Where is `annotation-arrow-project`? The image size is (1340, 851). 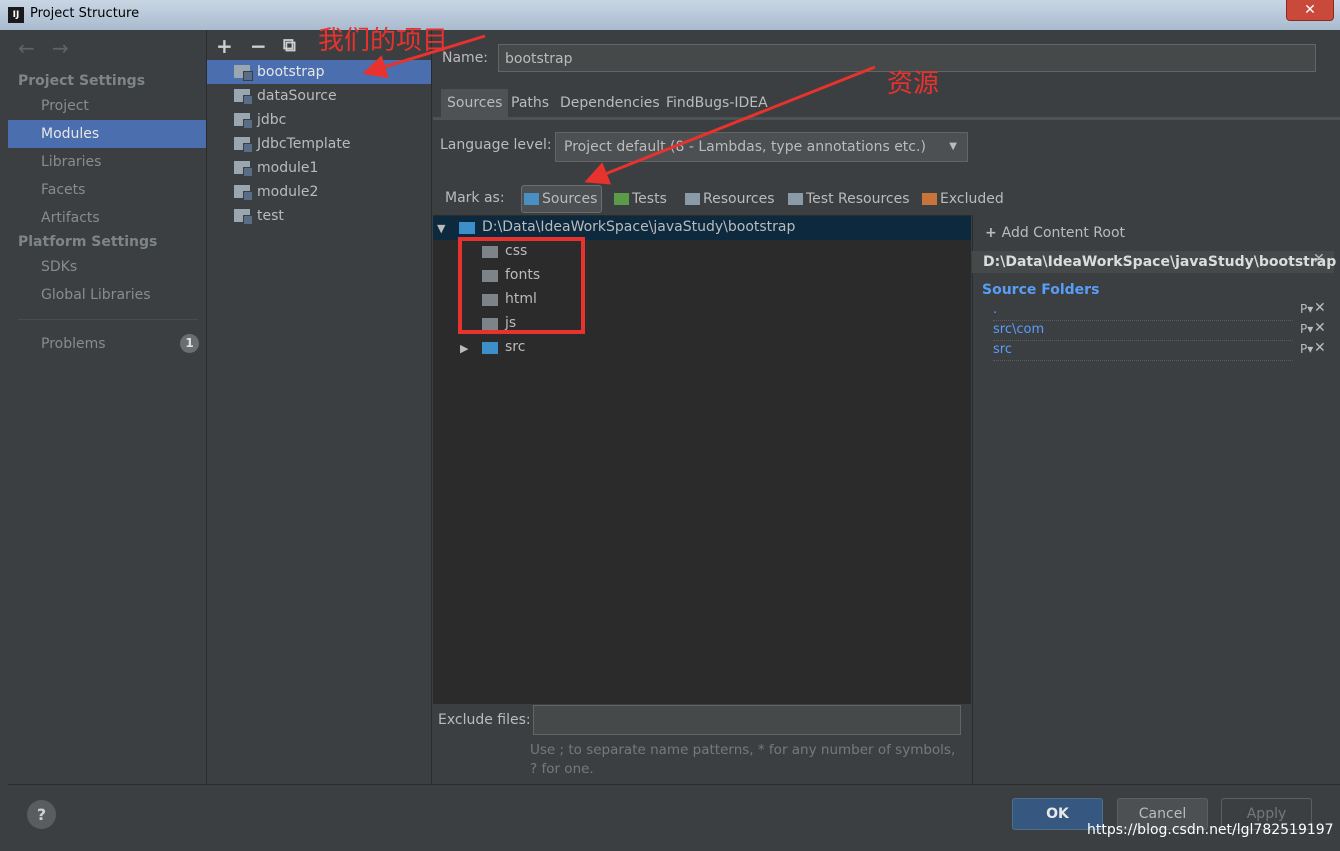 annotation-arrow-project is located at coordinates (424, 56).